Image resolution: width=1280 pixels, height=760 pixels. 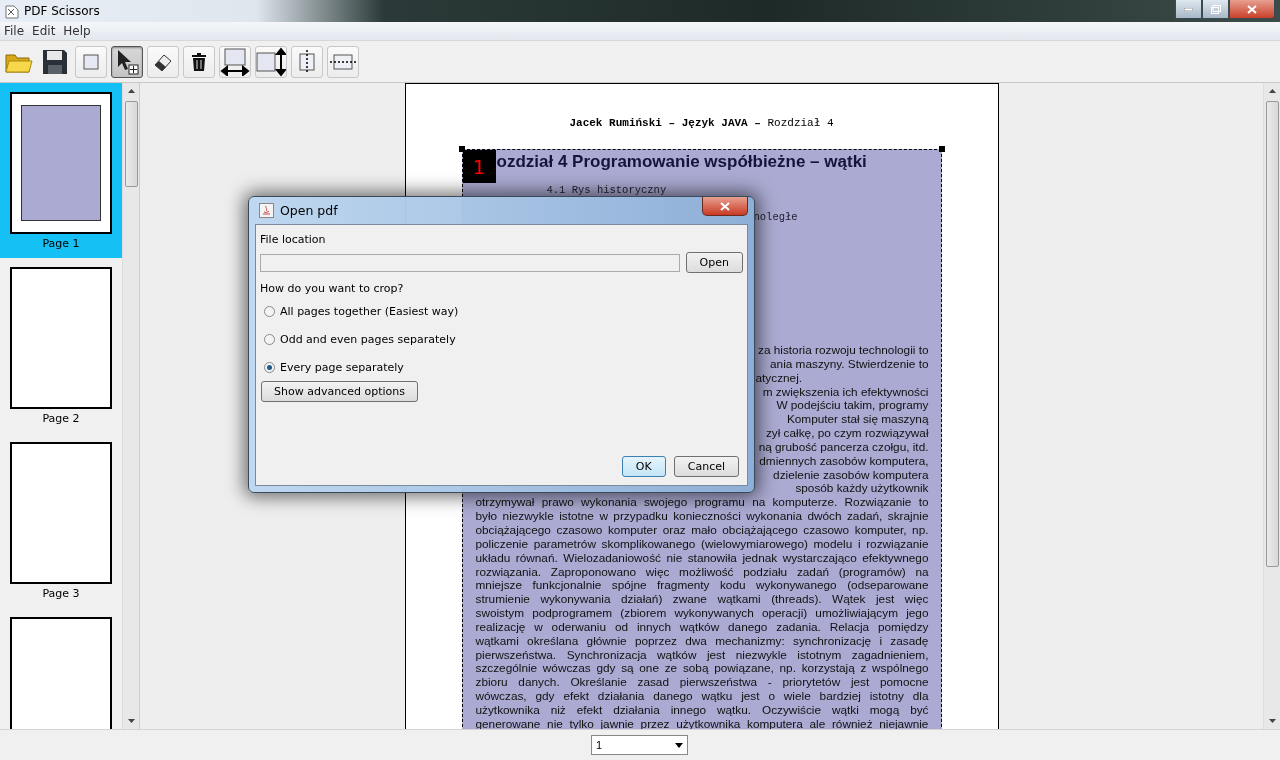 I want to click on text-line: W podejściu takim, programy, so click(x=852, y=406).